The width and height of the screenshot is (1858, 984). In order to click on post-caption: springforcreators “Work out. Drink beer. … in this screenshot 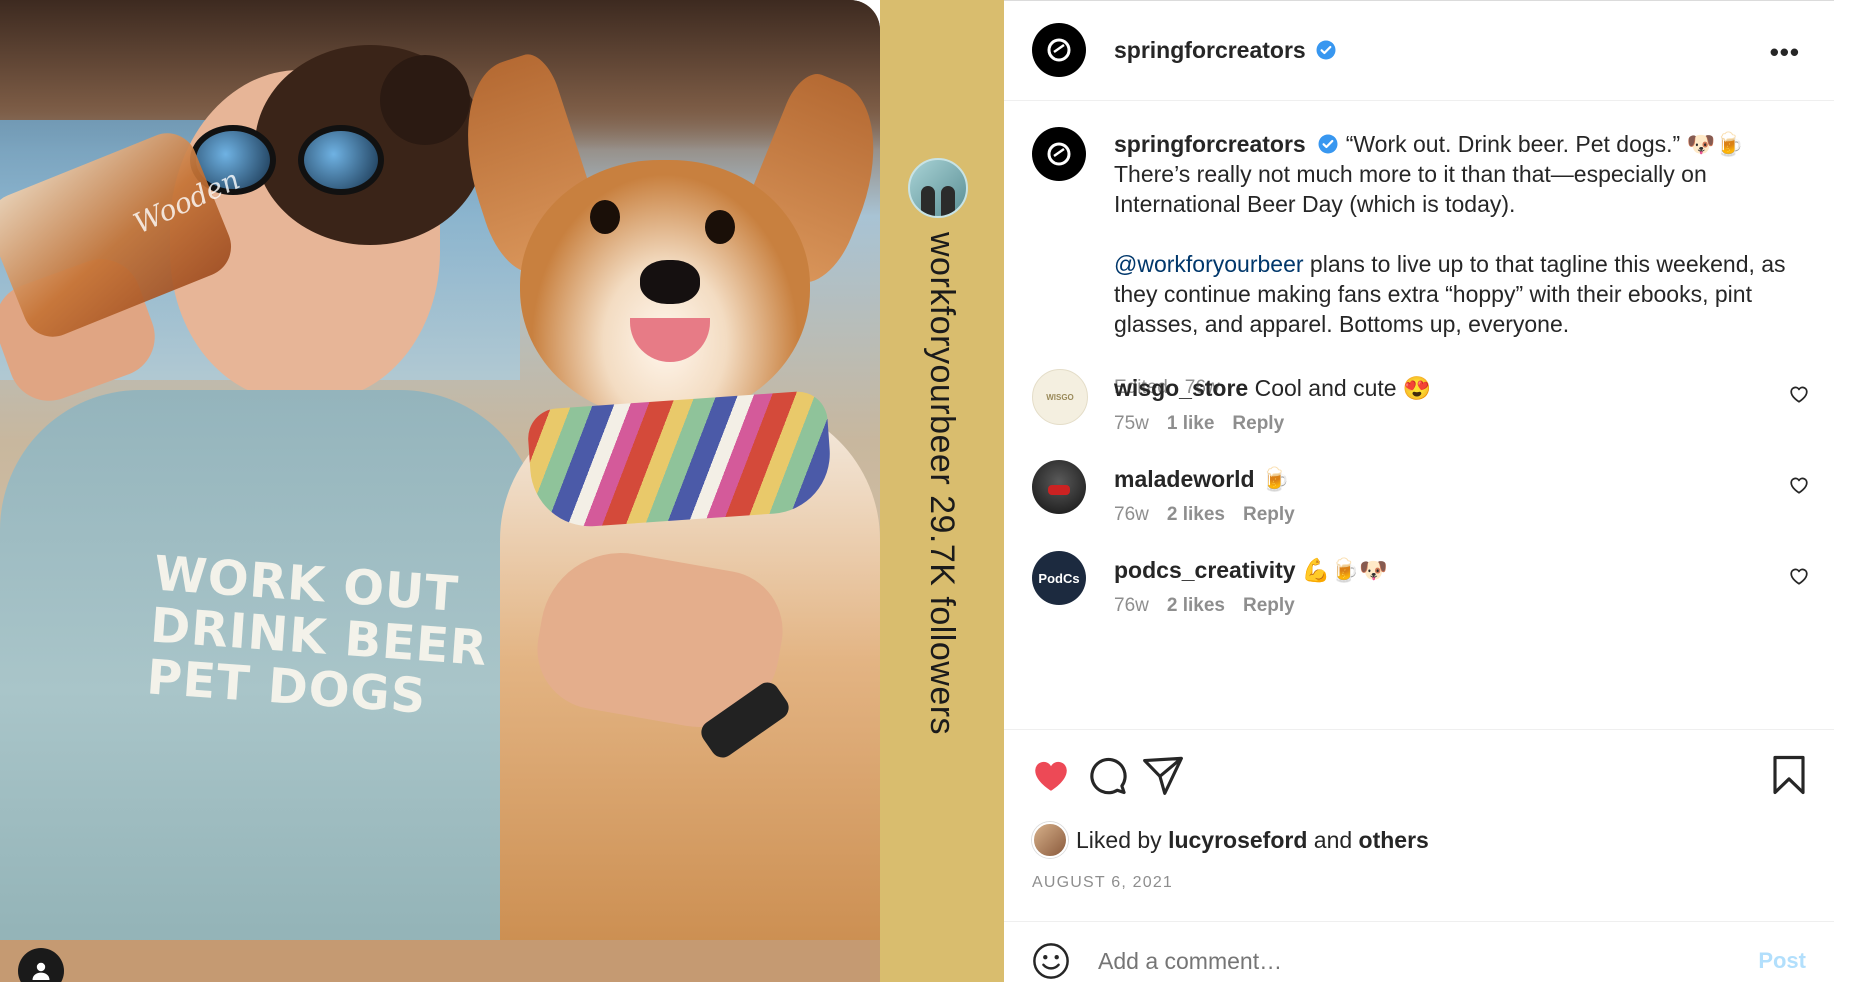, I will do `click(1454, 234)`.